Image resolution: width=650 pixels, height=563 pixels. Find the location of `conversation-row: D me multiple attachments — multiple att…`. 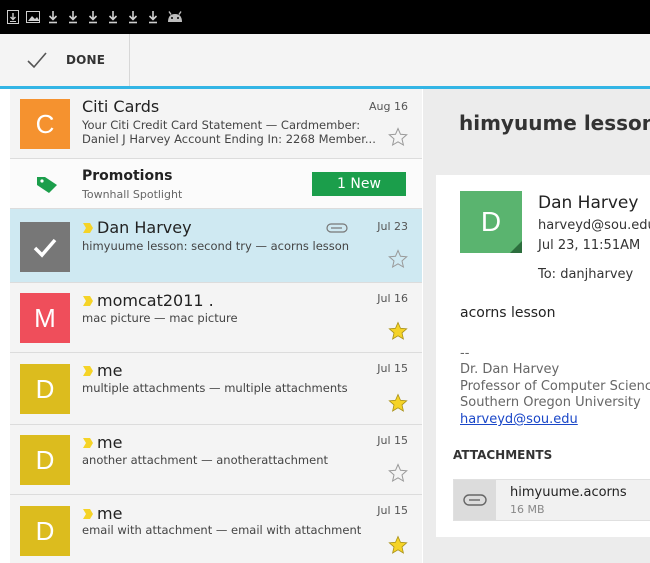

conversation-row: D me multiple attachments — multiple att… is located at coordinates (216, 389).